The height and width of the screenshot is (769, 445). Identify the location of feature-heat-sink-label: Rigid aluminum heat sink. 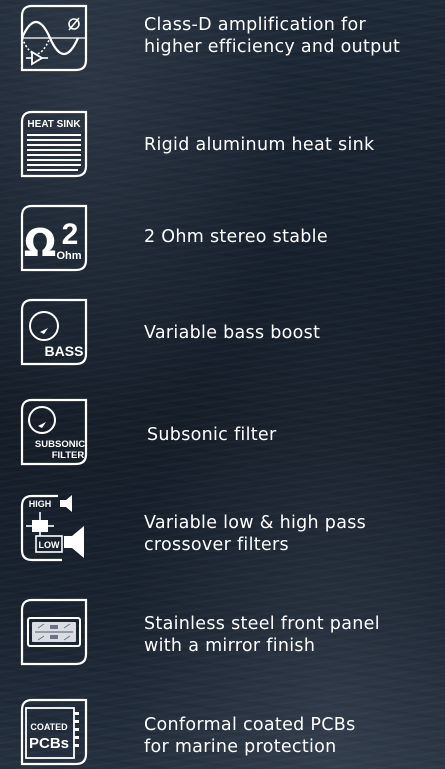
(259, 145).